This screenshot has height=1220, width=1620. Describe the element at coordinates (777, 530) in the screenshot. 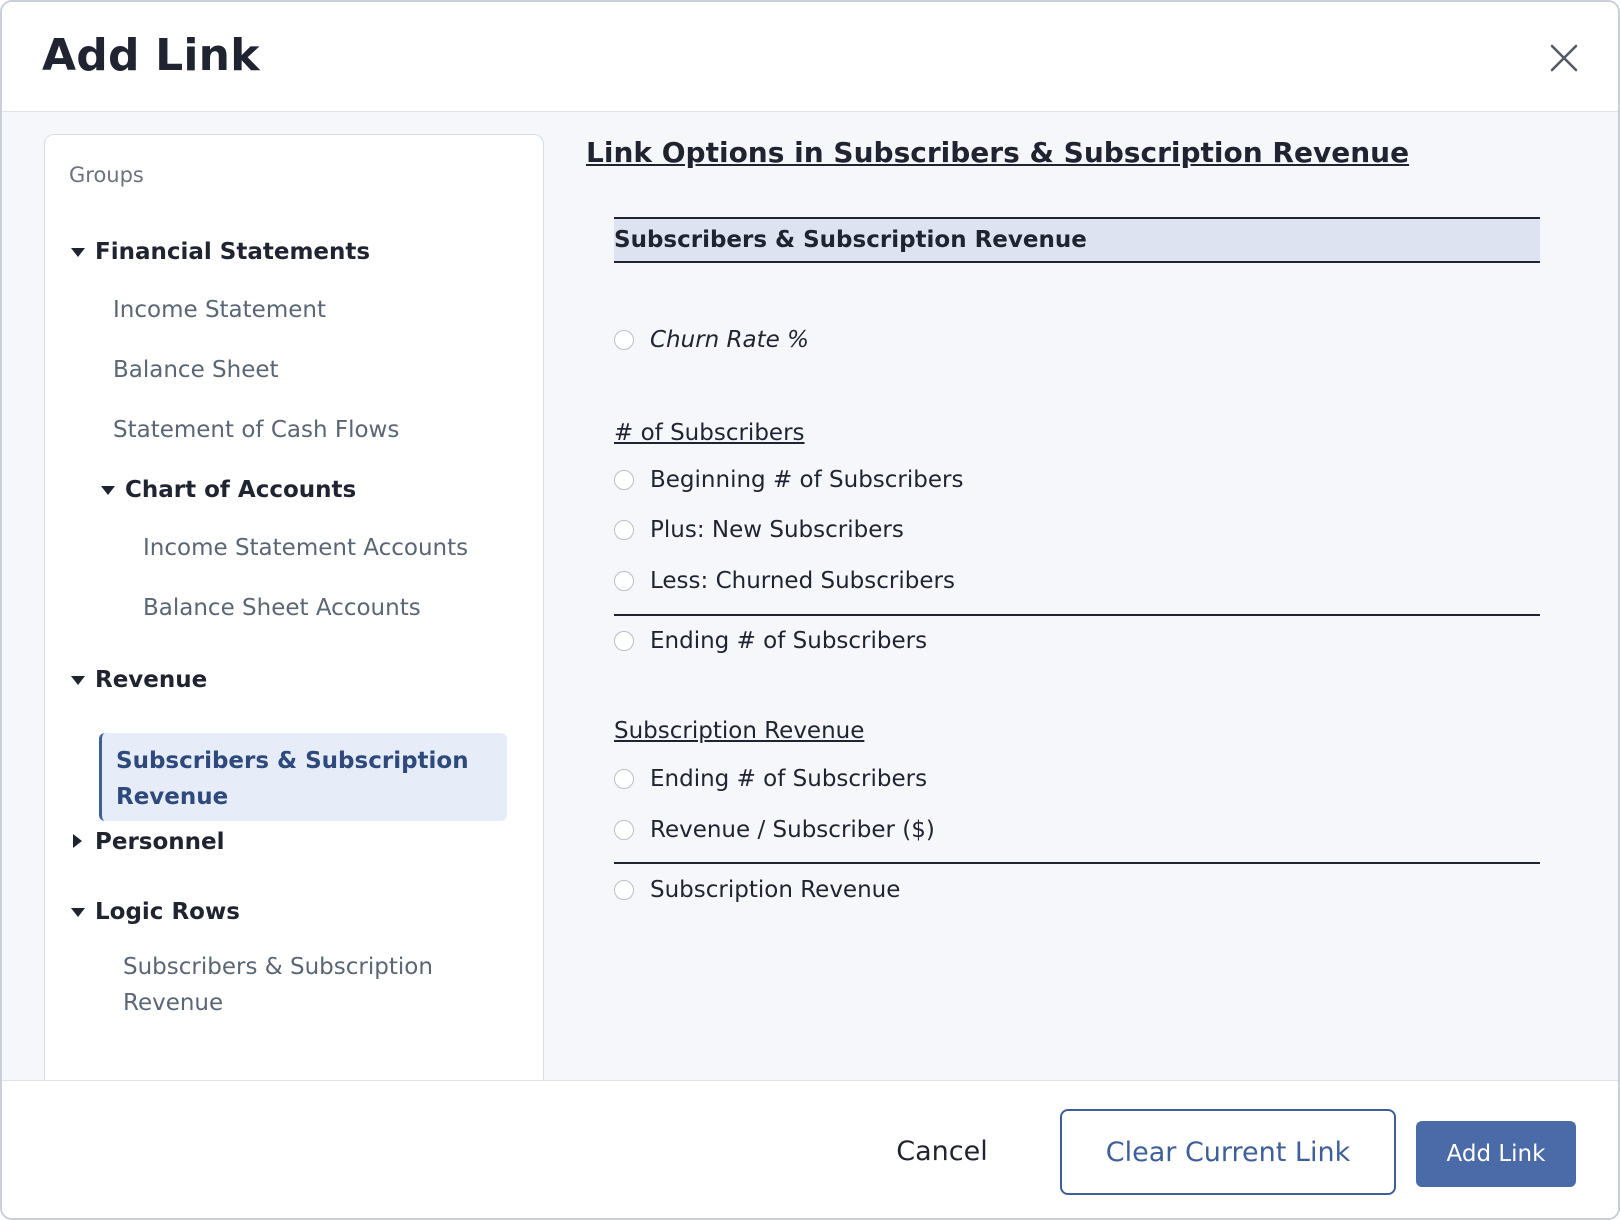

I see `option-label: Plus: New Subscribers` at that location.